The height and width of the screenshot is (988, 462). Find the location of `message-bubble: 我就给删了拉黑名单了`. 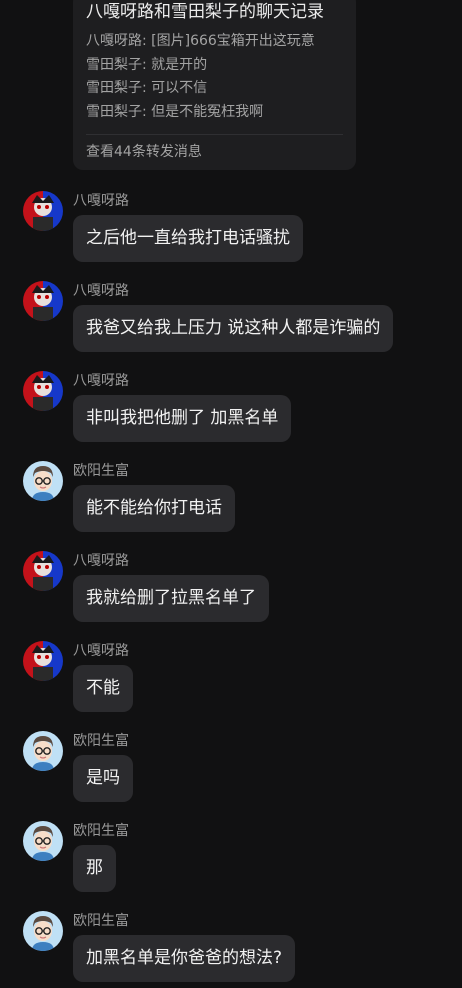

message-bubble: 我就给删了拉黑名单了 is located at coordinates (171, 598).